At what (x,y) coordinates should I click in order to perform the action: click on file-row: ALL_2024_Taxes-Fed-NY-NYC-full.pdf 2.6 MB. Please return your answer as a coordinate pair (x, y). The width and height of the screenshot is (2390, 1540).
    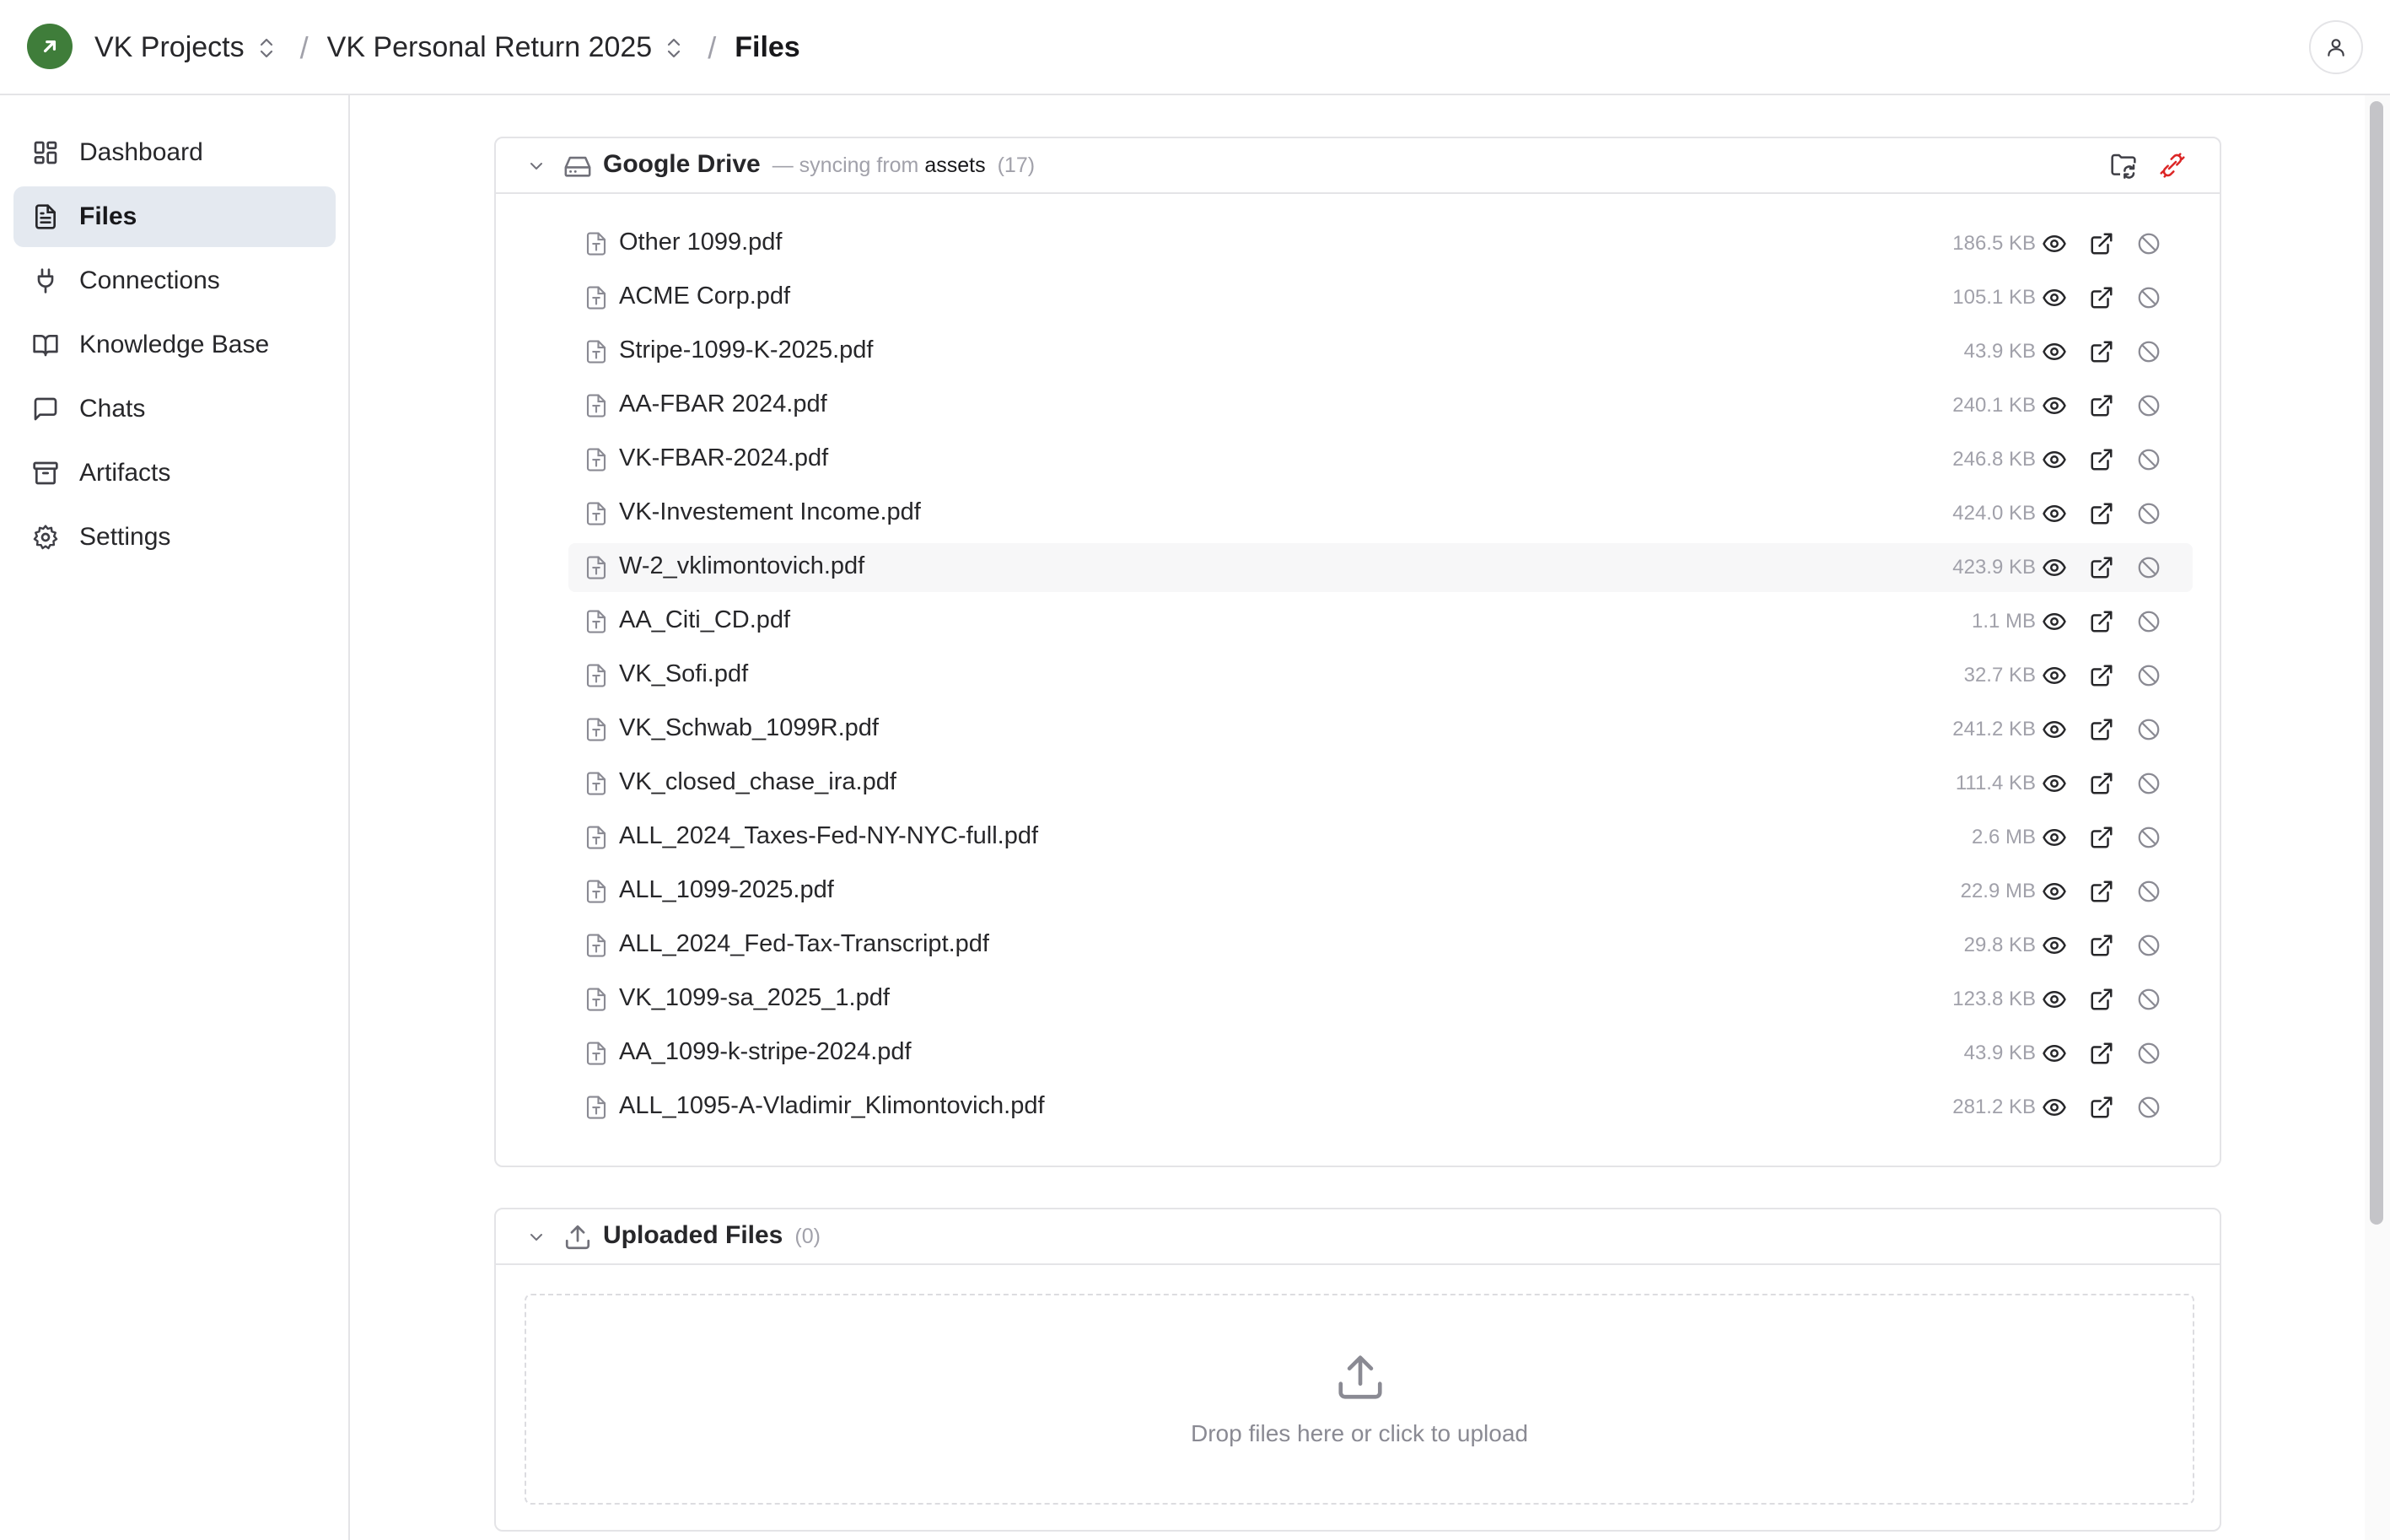
    Looking at the image, I should click on (1381, 838).